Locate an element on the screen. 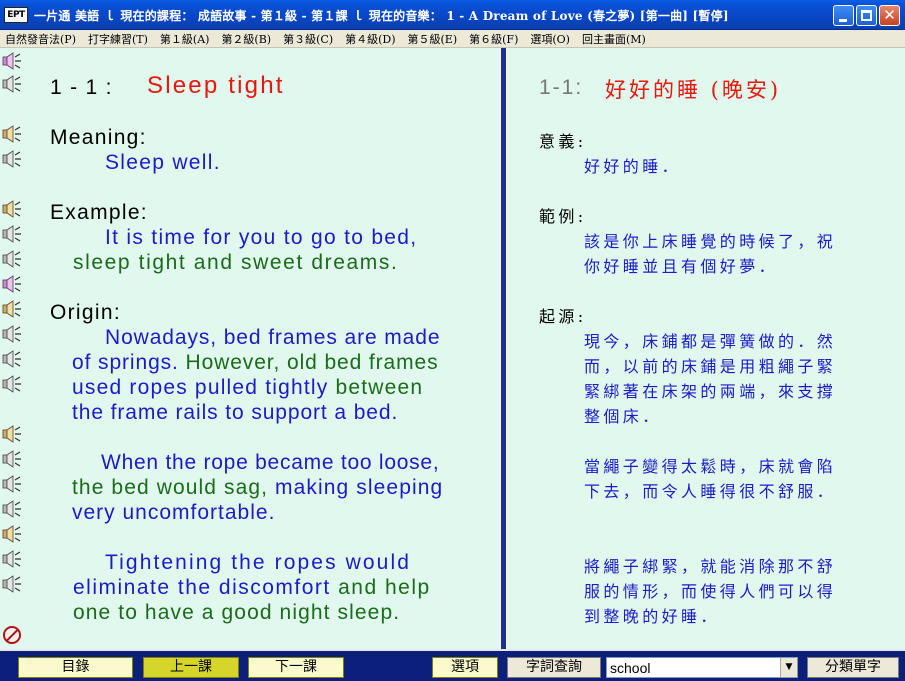  maximize-button is located at coordinates (866, 15).